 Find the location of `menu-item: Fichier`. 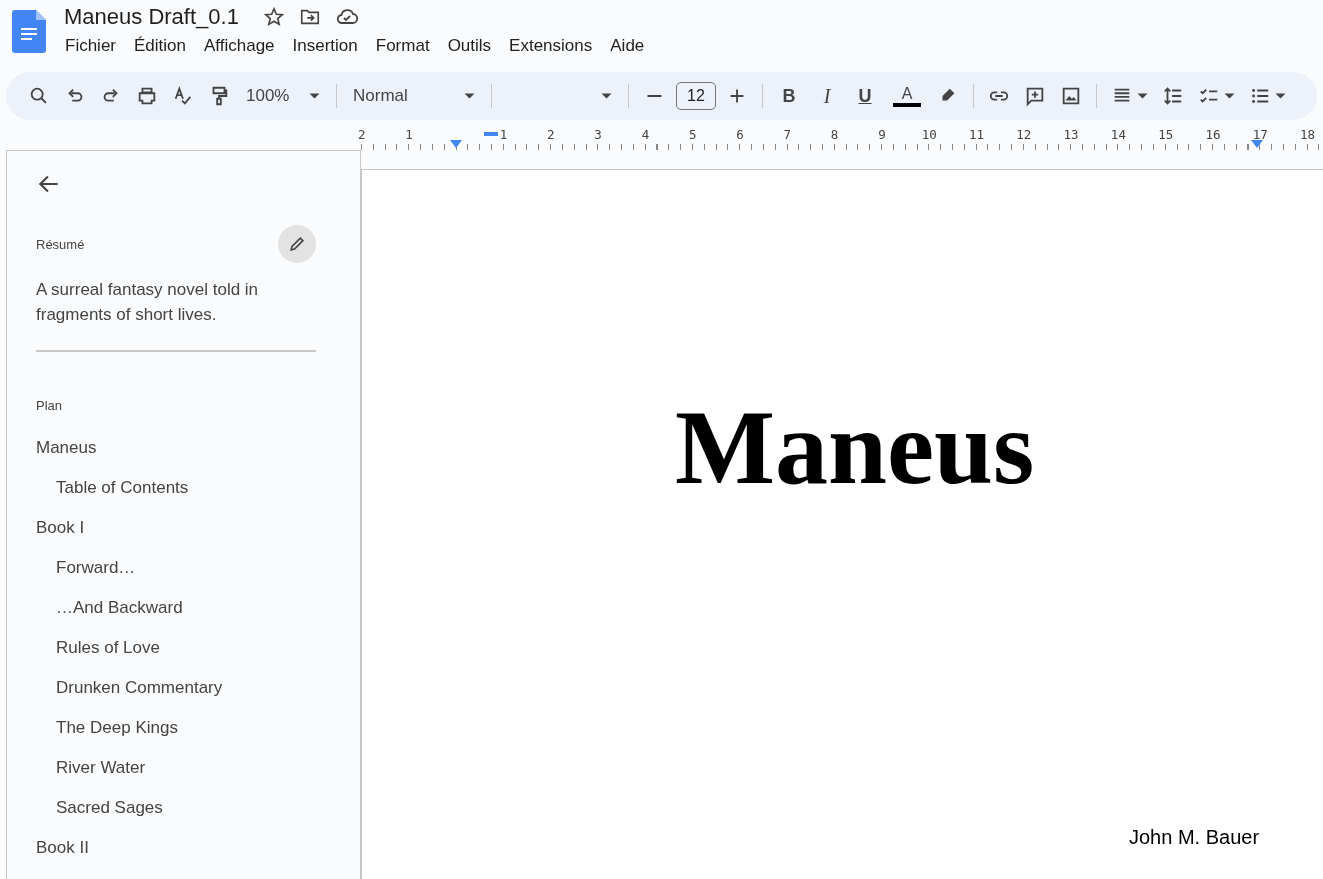

menu-item: Fichier is located at coordinates (90, 46).